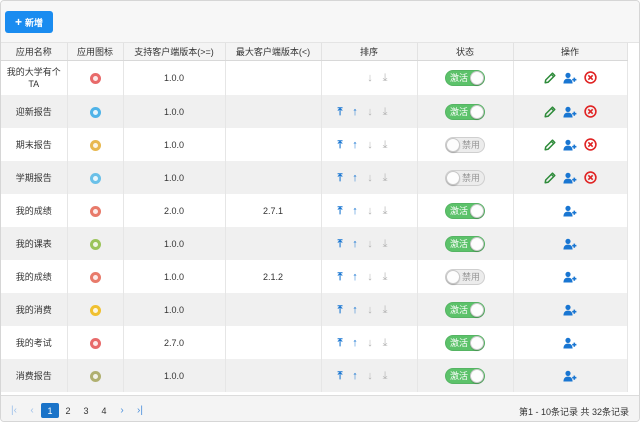 The height and width of the screenshot is (422, 640). What do you see at coordinates (104, 410) in the screenshot?
I see `page-button-4: 4` at bounding box center [104, 410].